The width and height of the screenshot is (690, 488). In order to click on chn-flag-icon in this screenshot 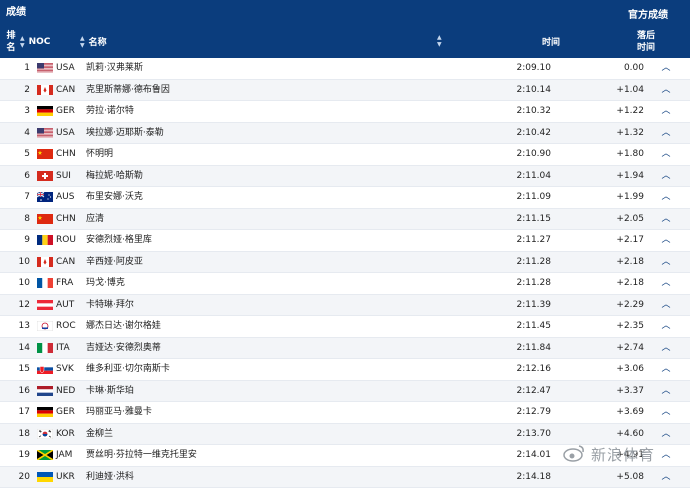, I will do `click(45, 154)`.